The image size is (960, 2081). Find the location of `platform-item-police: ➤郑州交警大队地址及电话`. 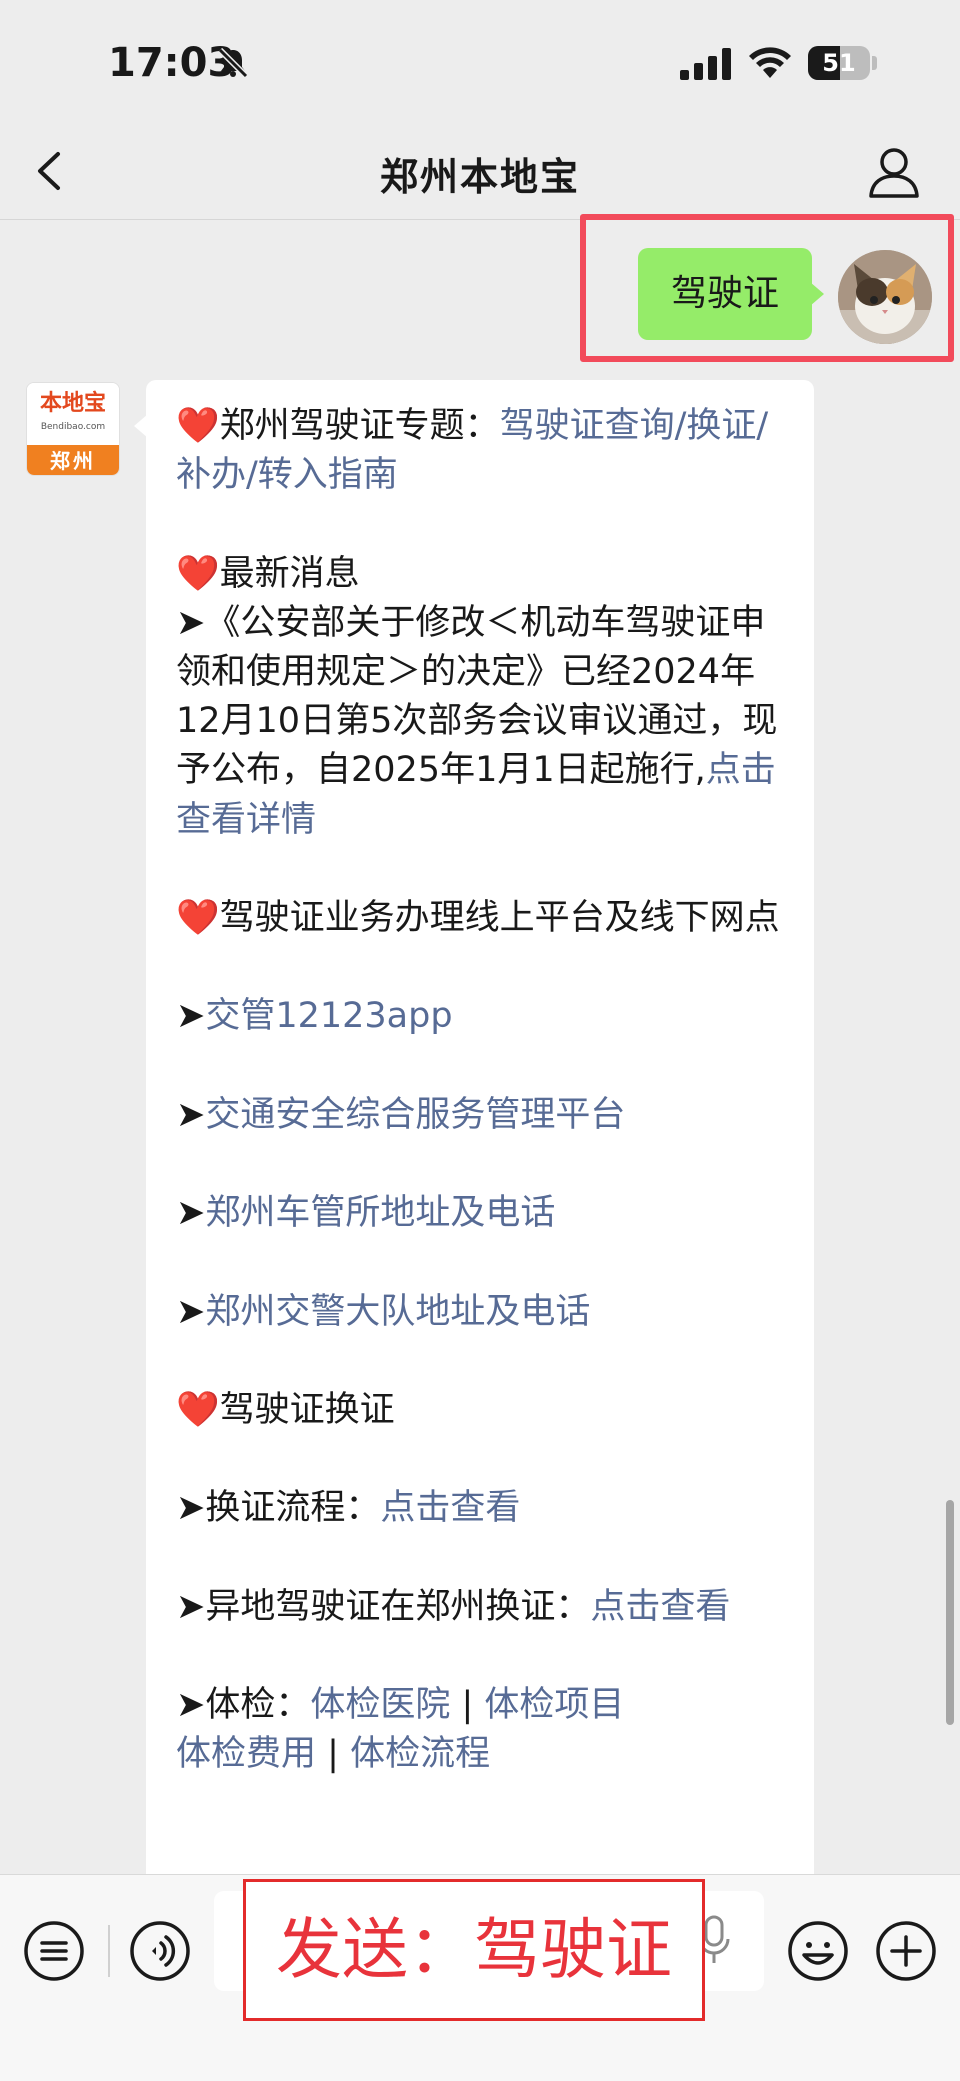

platform-item-police: ➤郑州交警大队地址及电话 is located at coordinates (486, 1312).